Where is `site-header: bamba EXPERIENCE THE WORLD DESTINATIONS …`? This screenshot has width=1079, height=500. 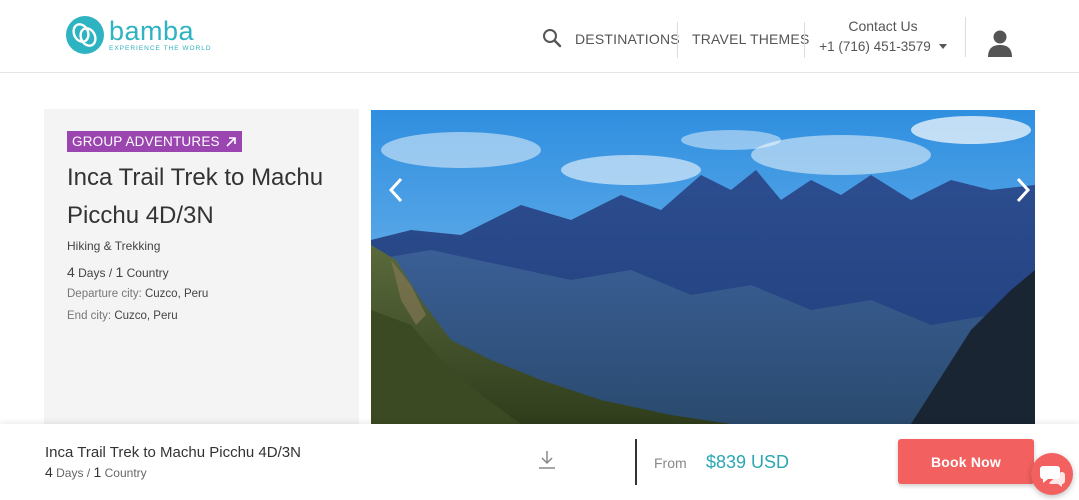 site-header: bamba EXPERIENCE THE WORLD DESTINATIONS … is located at coordinates (539, 36).